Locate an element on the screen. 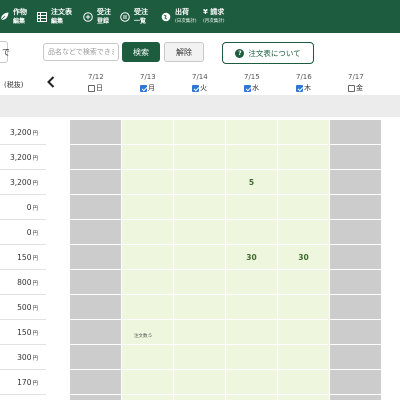 This screenshot has width=400, height=400. day-toggle: 金 is located at coordinates (355, 88).